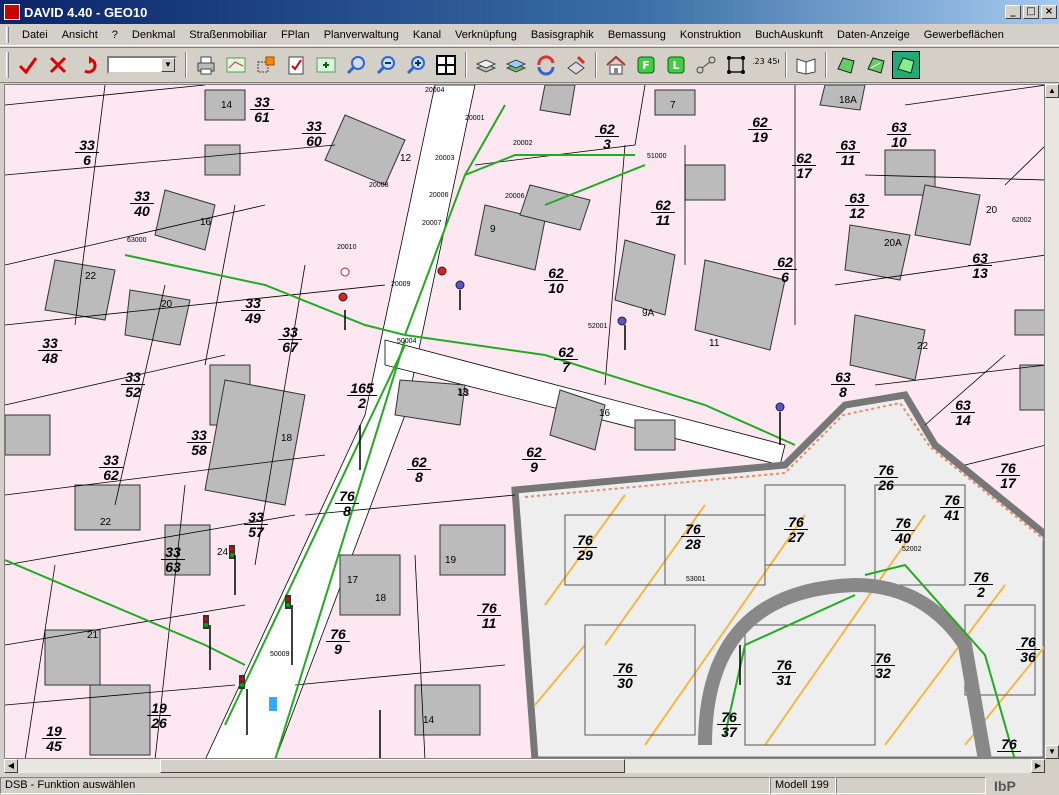 The width and height of the screenshot is (1059, 795). I want to click on menu-fplan: FPlan, so click(295, 35).